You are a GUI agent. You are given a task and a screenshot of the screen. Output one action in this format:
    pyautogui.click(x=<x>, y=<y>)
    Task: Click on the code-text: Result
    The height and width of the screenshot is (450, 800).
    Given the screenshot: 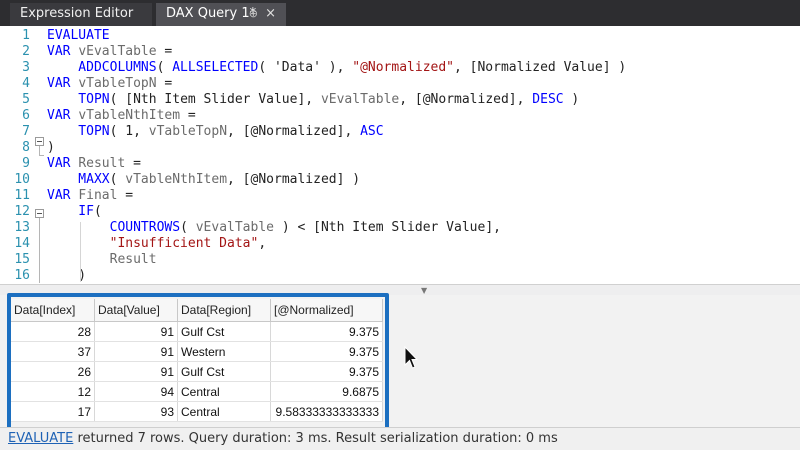 What is the action you would take?
    pyautogui.click(x=102, y=260)
    